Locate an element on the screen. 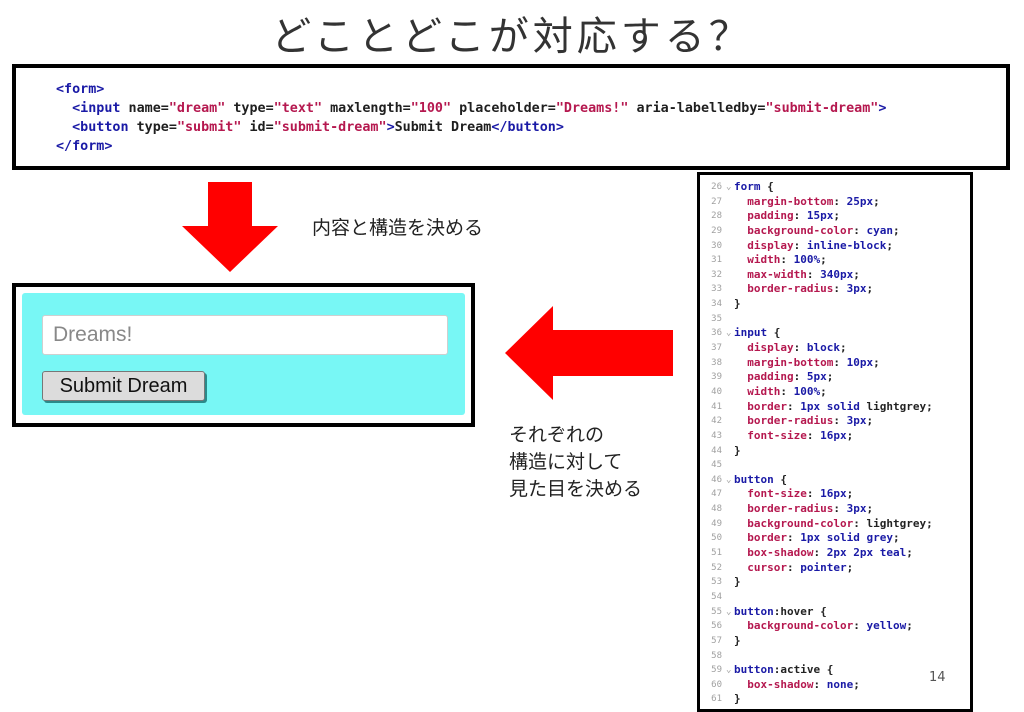 The height and width of the screenshot is (712, 1024). css-code-line: 57} is located at coordinates (835, 641).